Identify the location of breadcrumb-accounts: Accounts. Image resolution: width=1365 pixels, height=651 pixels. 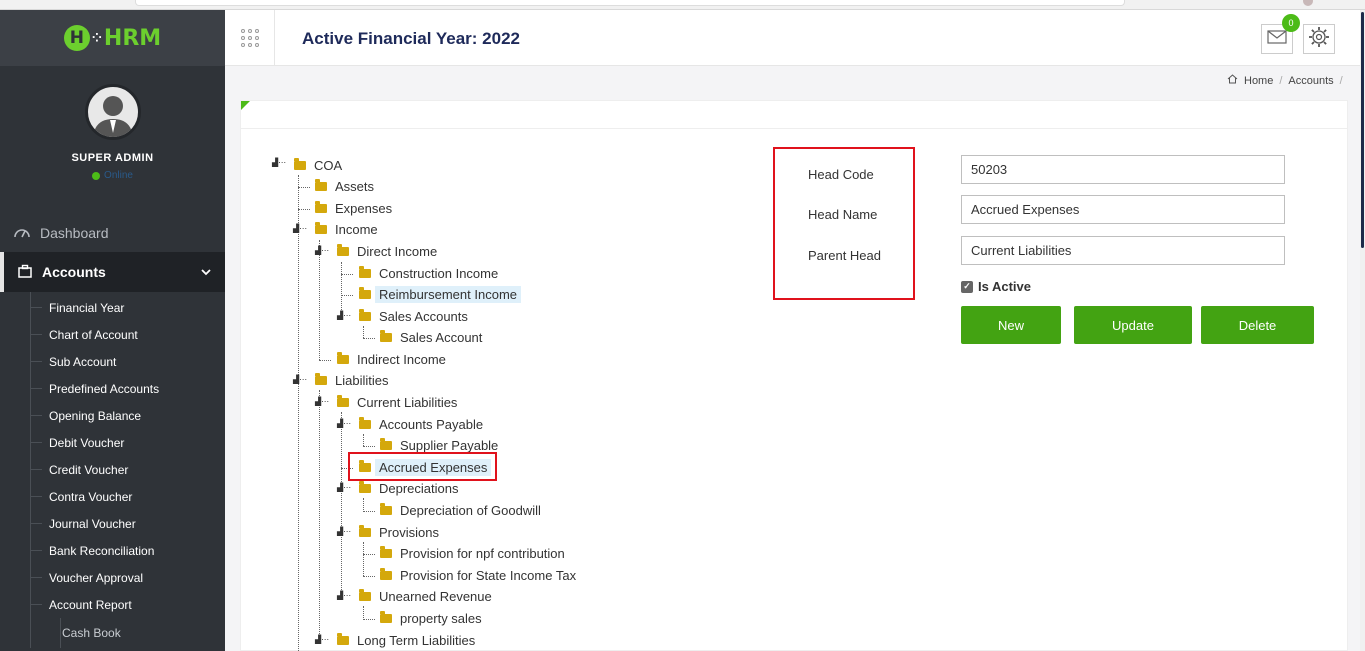
(1310, 81).